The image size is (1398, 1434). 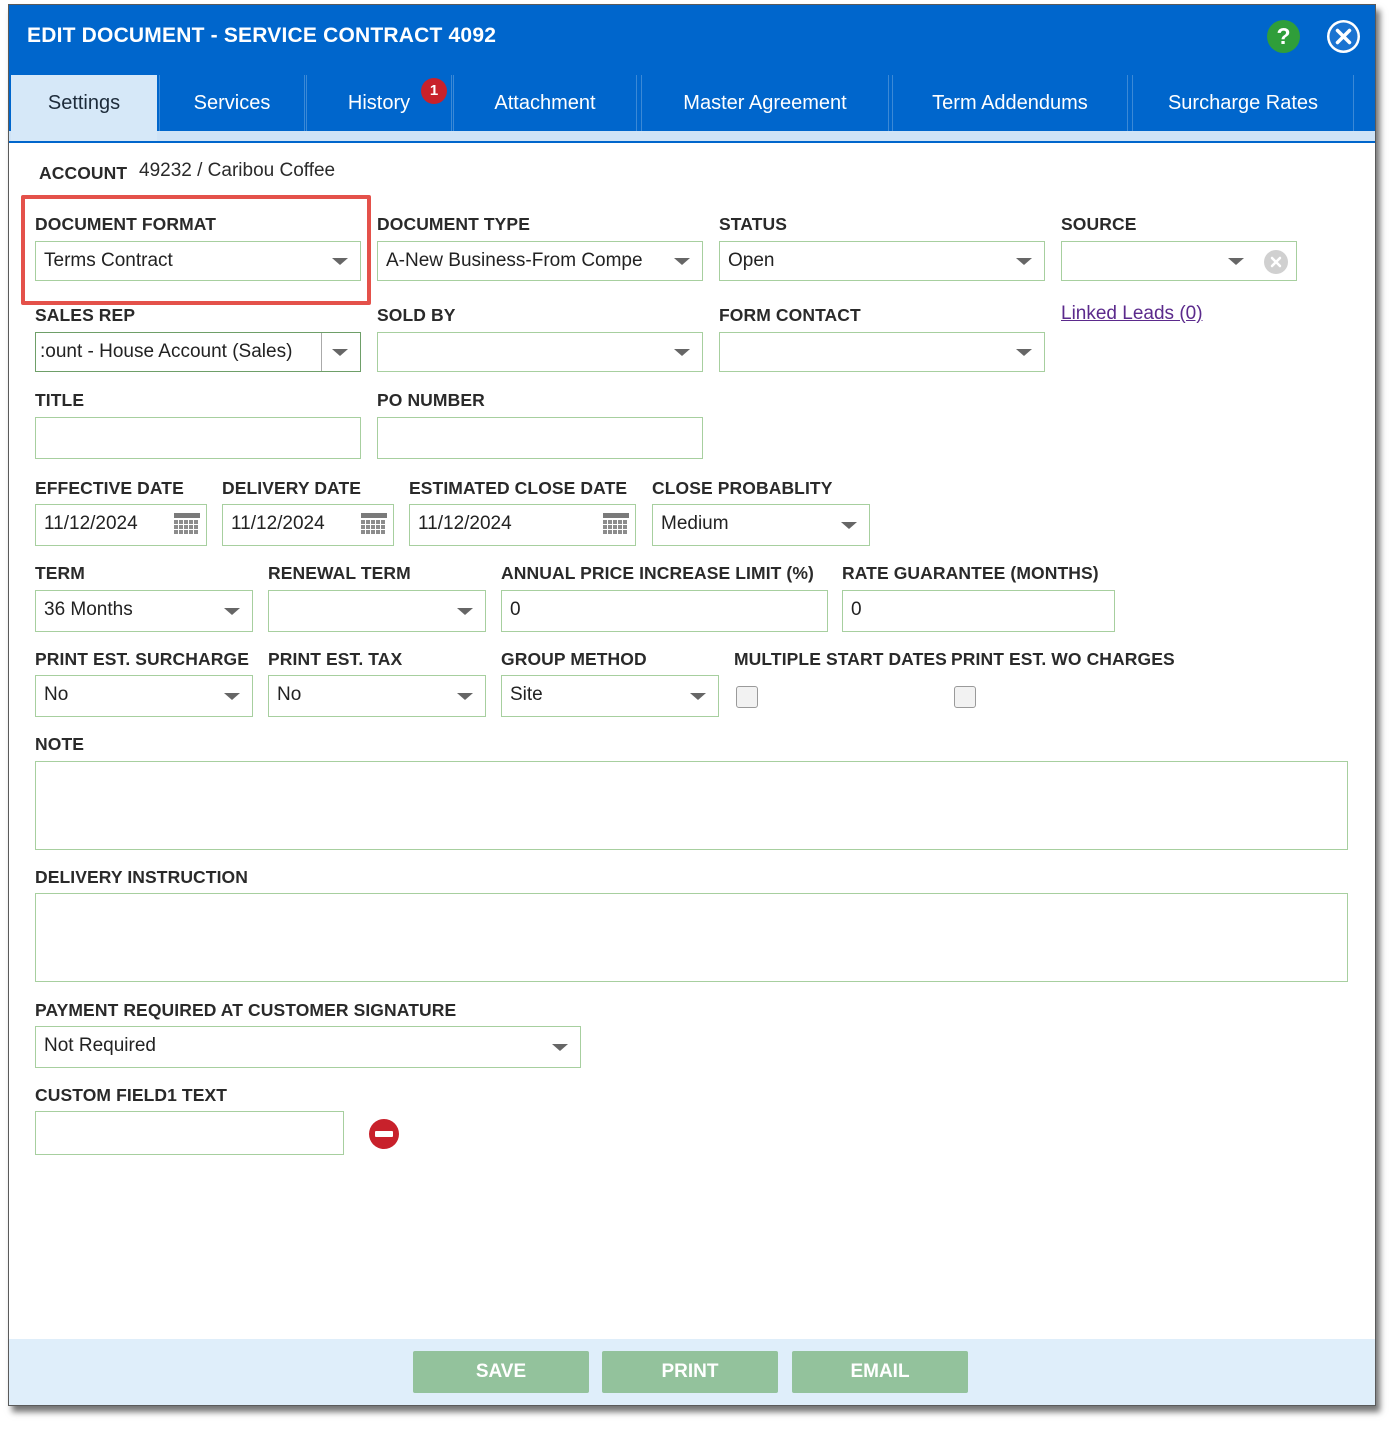 What do you see at coordinates (292, 488) in the screenshot?
I see `delivery-date-label: DELIVERY DATE` at bounding box center [292, 488].